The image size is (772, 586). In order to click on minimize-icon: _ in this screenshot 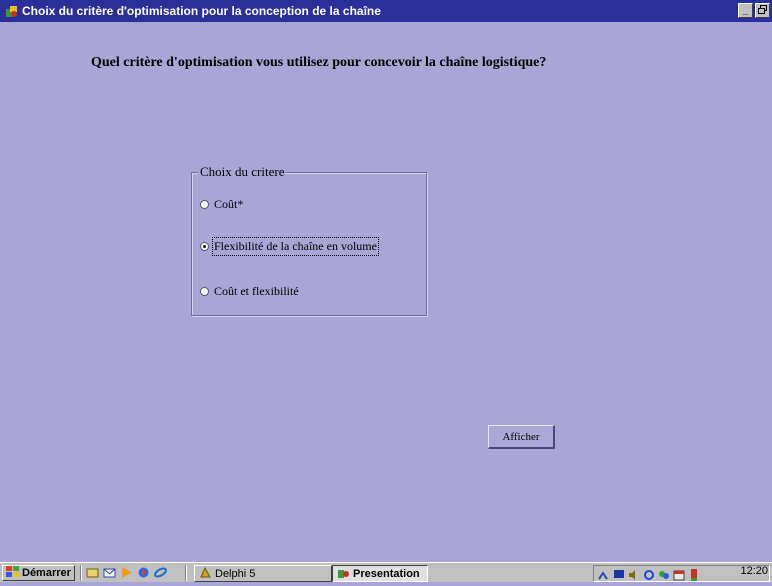, I will do `click(745, 10)`.